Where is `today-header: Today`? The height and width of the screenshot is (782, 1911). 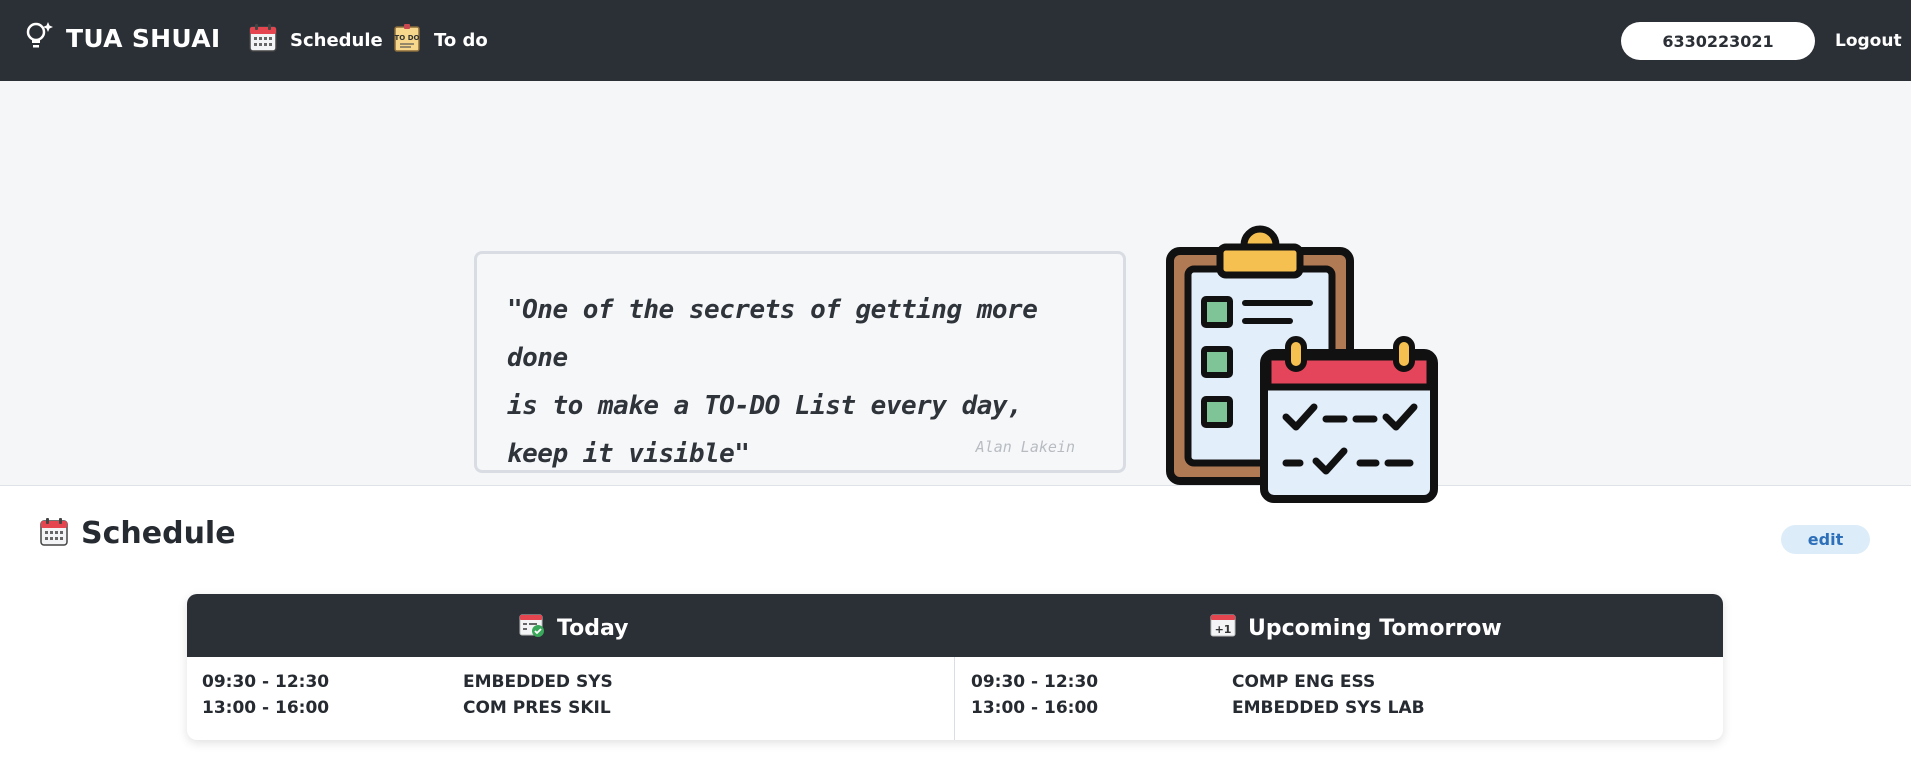 today-header: Today is located at coordinates (573, 628).